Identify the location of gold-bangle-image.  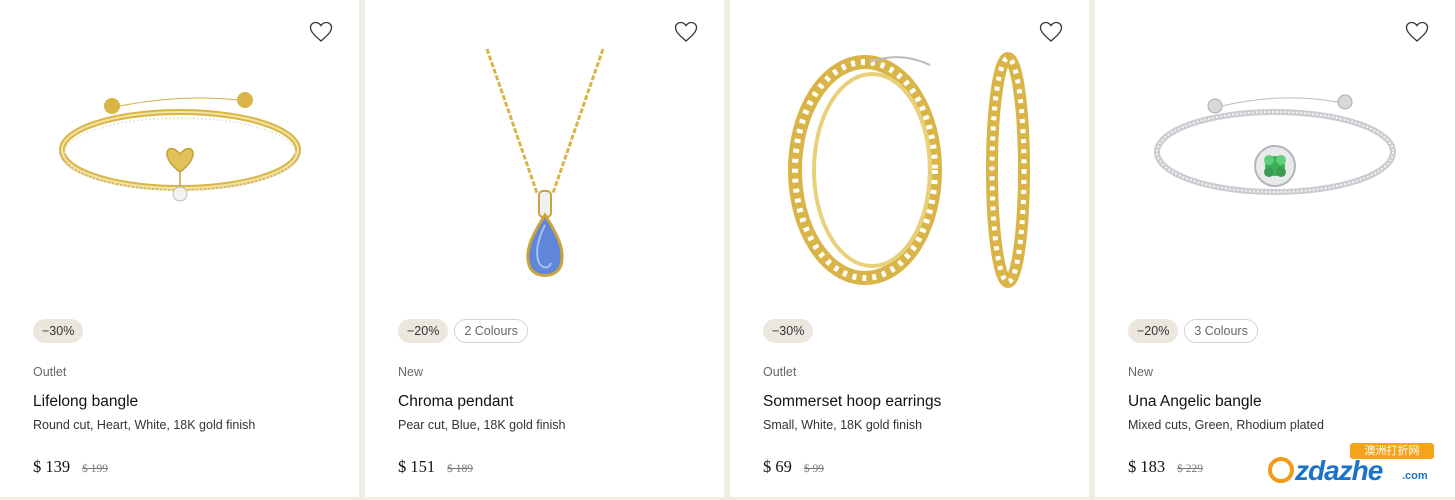
(179, 147).